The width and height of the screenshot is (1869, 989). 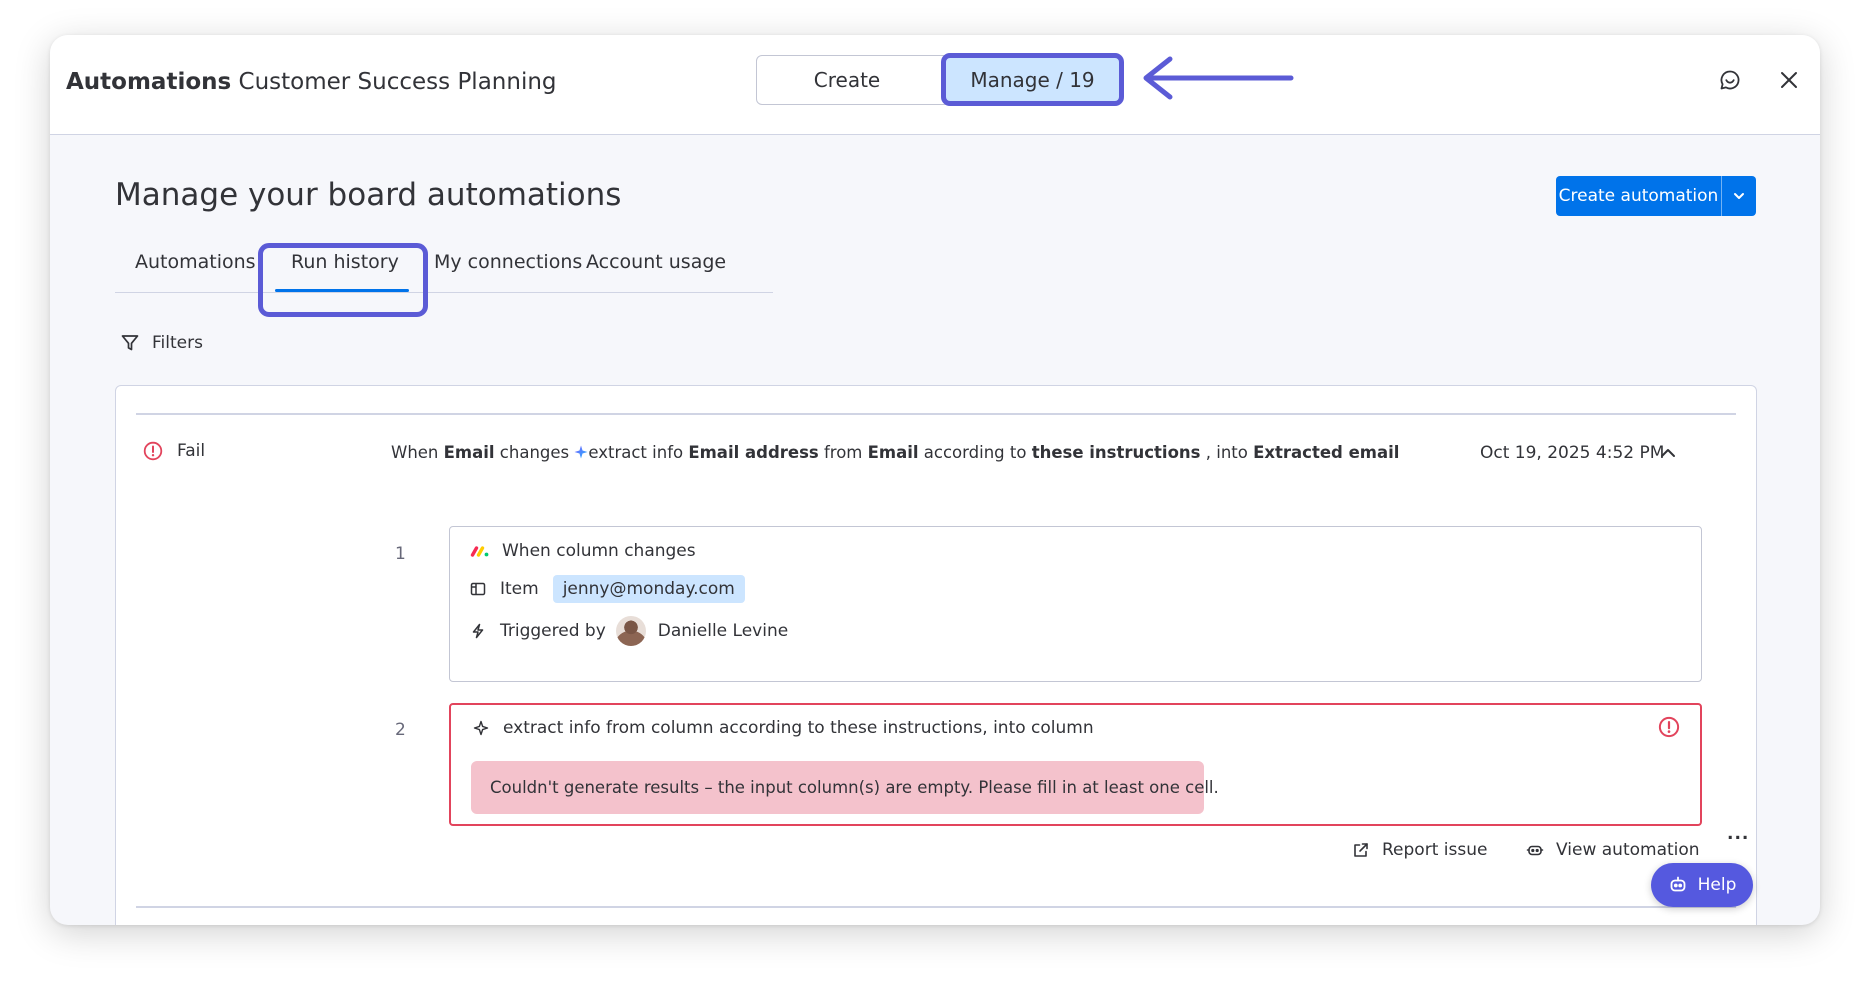 What do you see at coordinates (553, 631) in the screenshot?
I see `triggered-by-label: Triggered by` at bounding box center [553, 631].